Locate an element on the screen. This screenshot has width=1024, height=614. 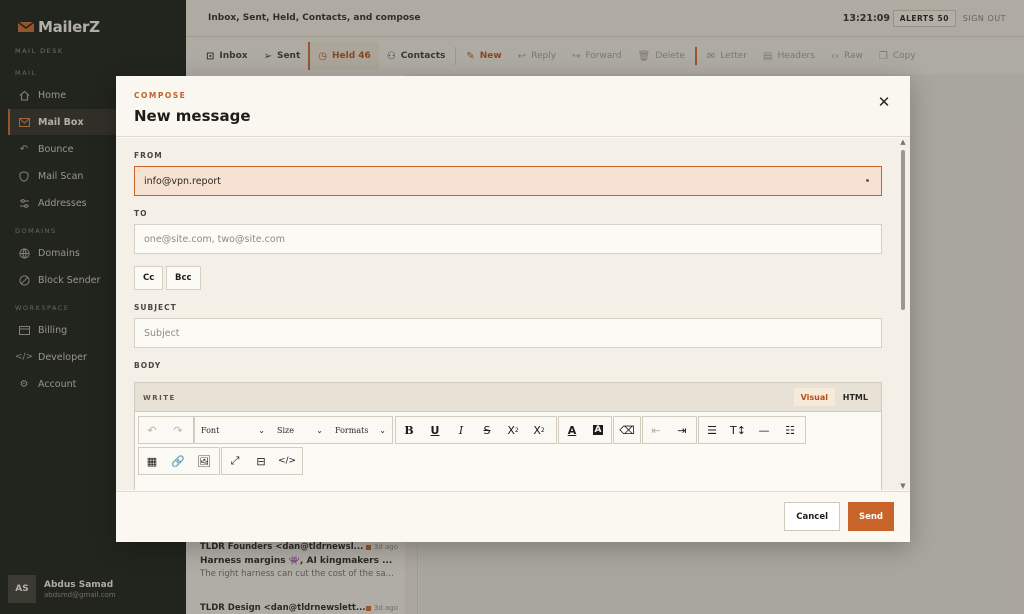
image-icon: 🖼 is located at coordinates (204, 461).